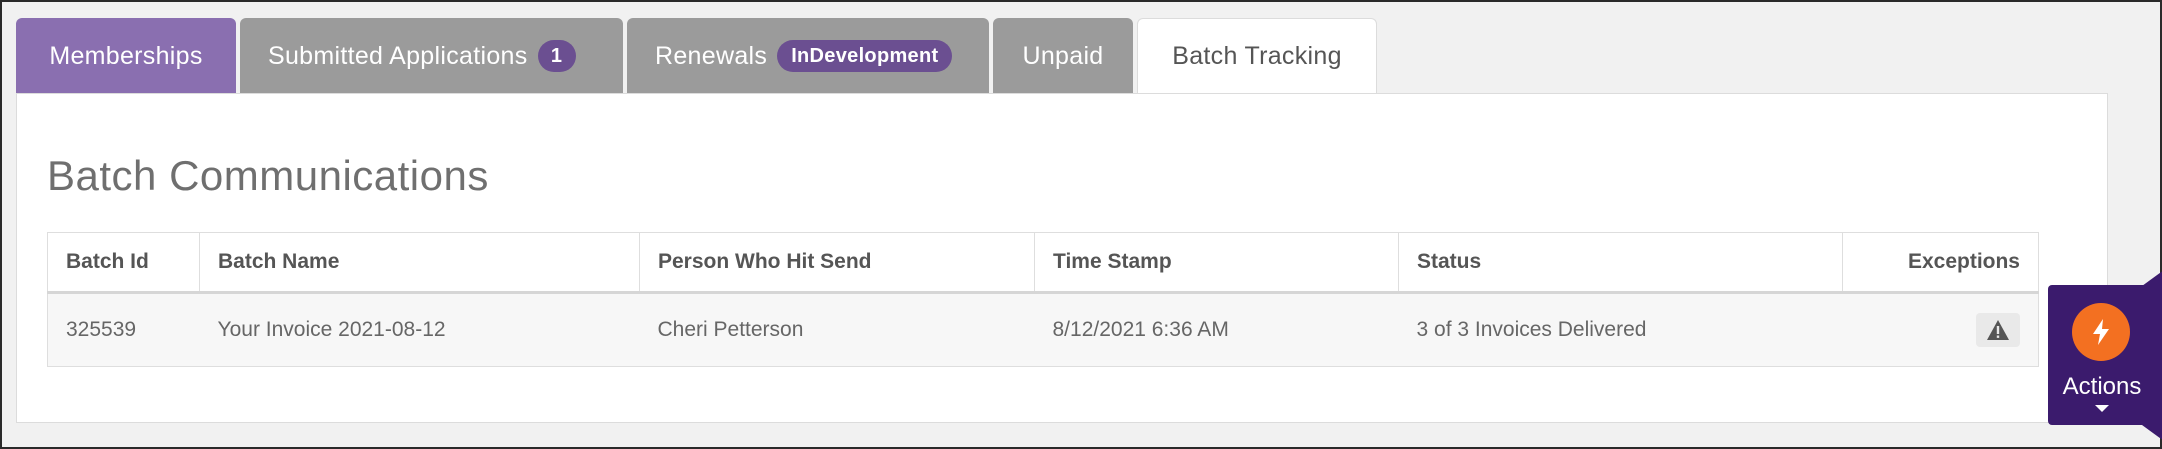 This screenshot has height=449, width=2162. I want to click on tab-unpaid-label: Unpaid, so click(1063, 55).